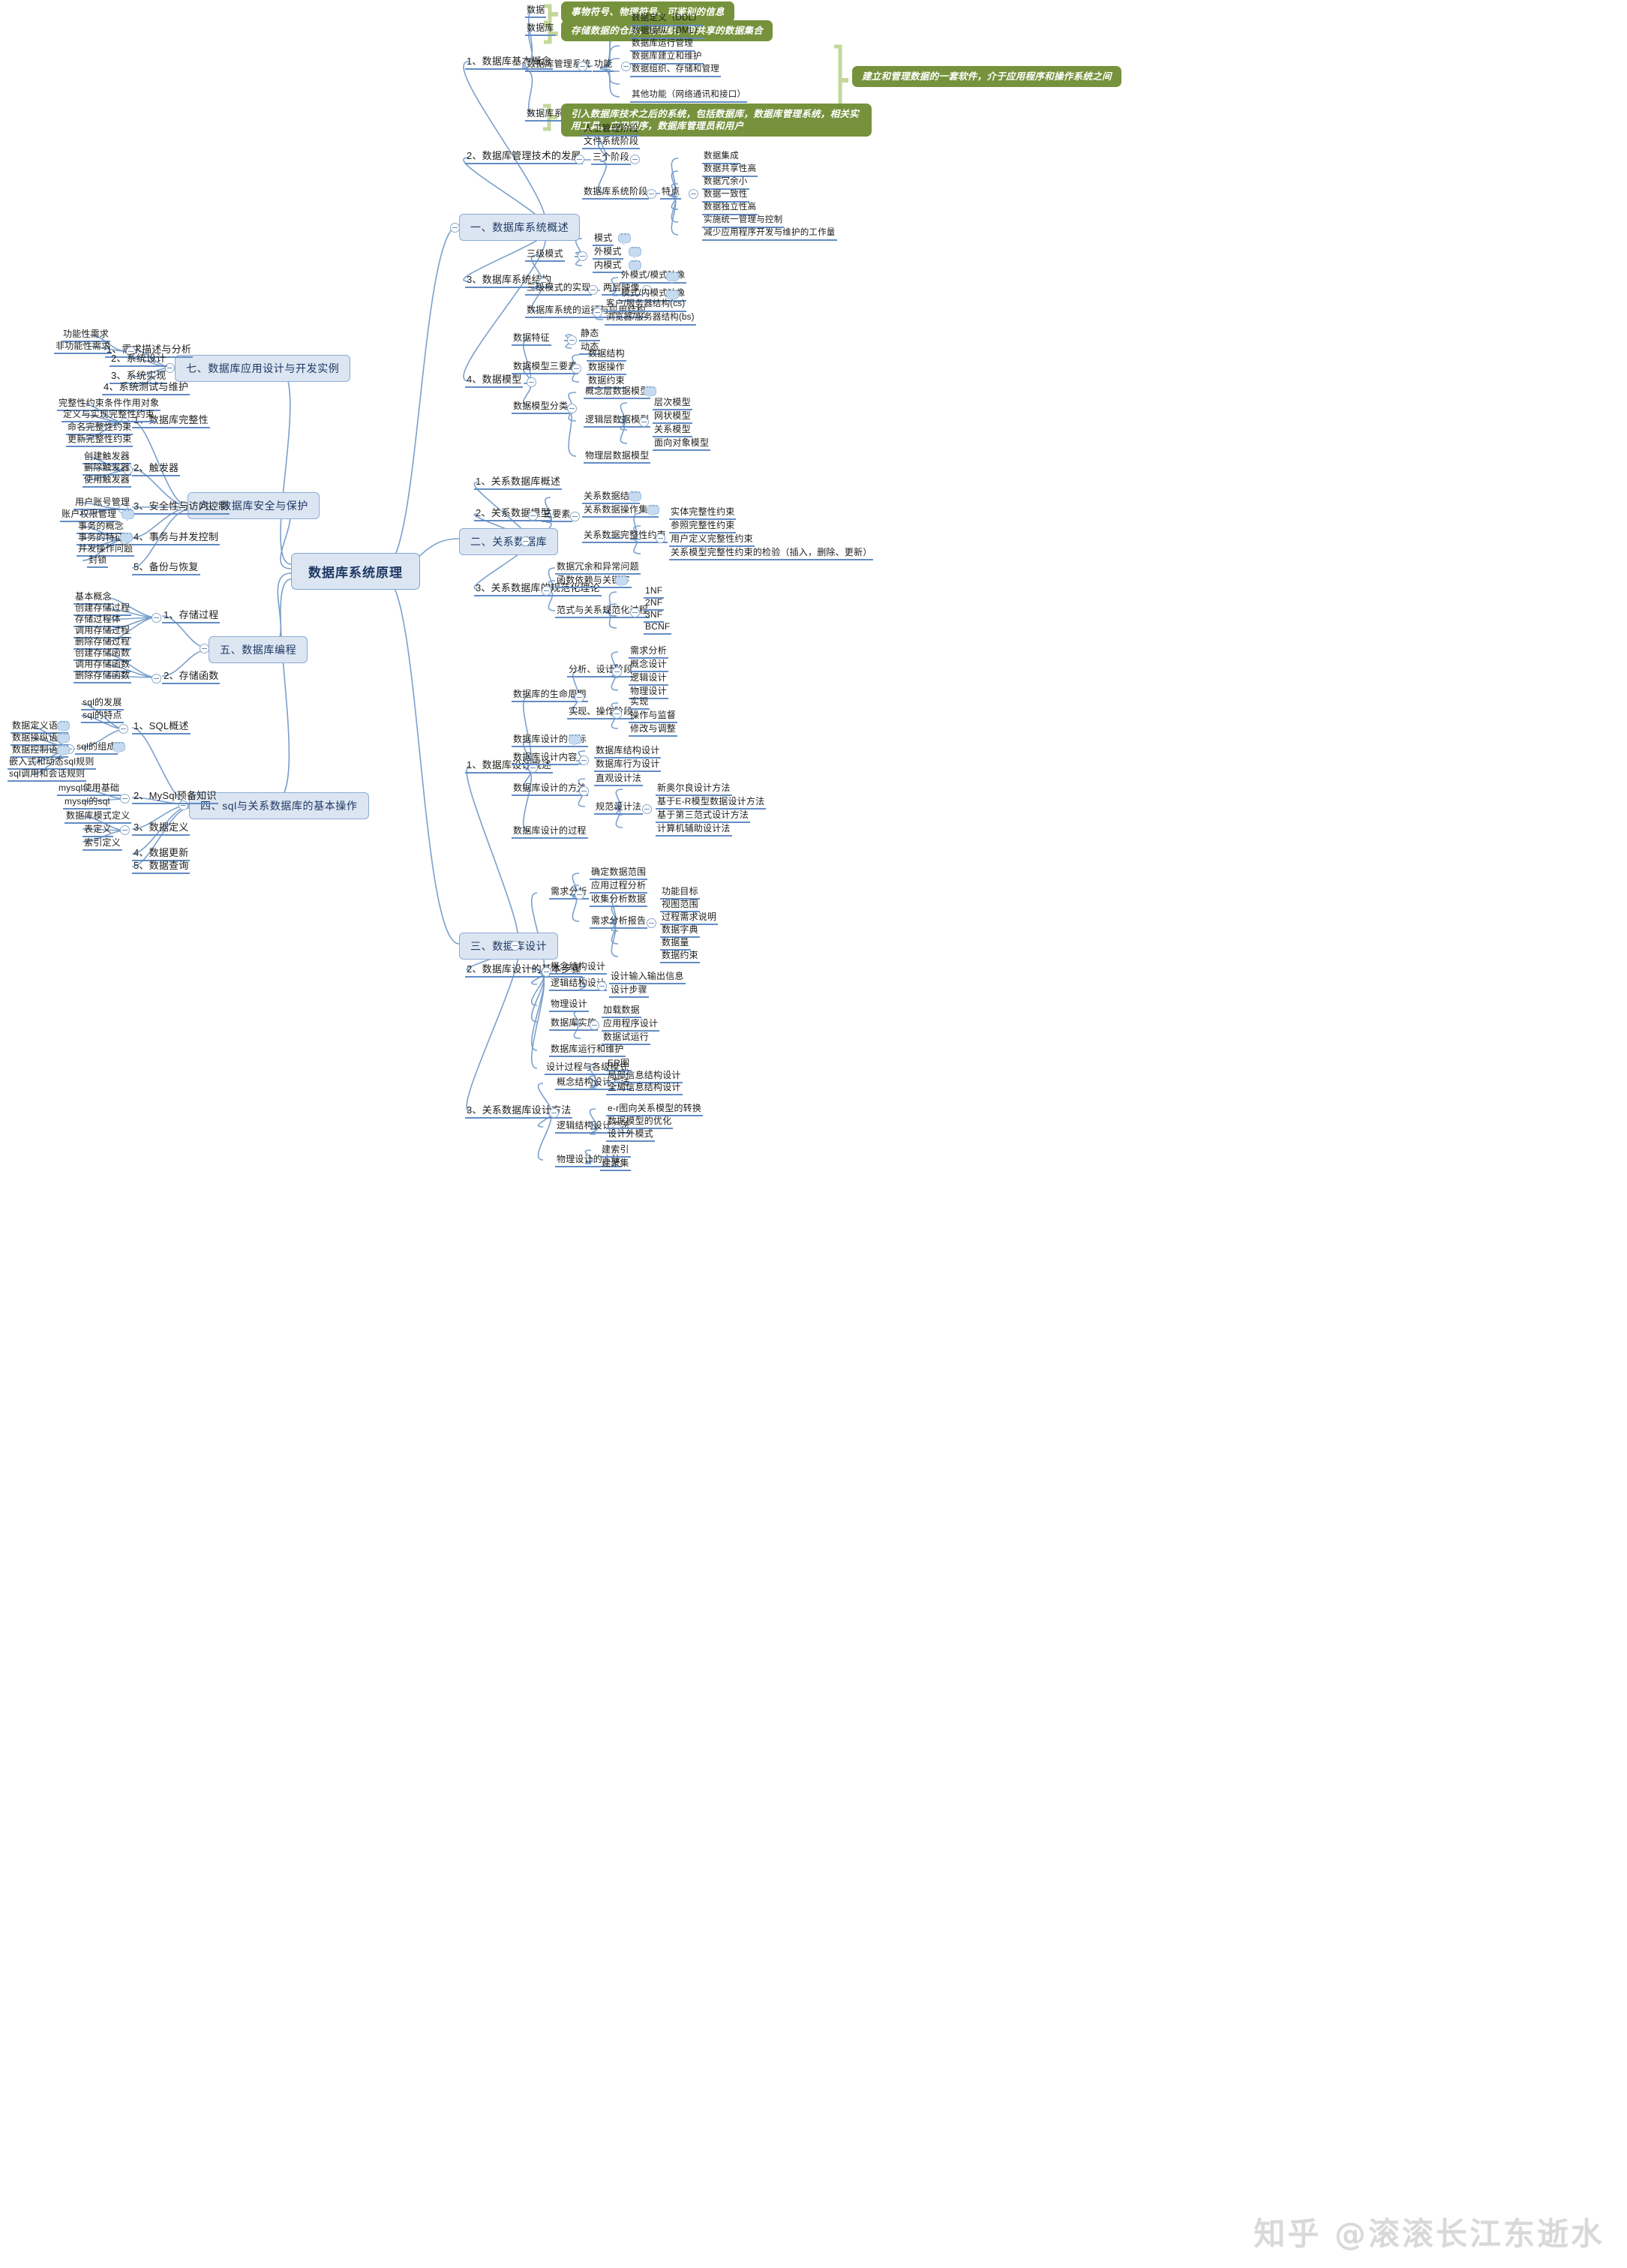  What do you see at coordinates (667, 32) in the screenshot?
I see `node-func-1: 数据操纵（DML）` at bounding box center [667, 32].